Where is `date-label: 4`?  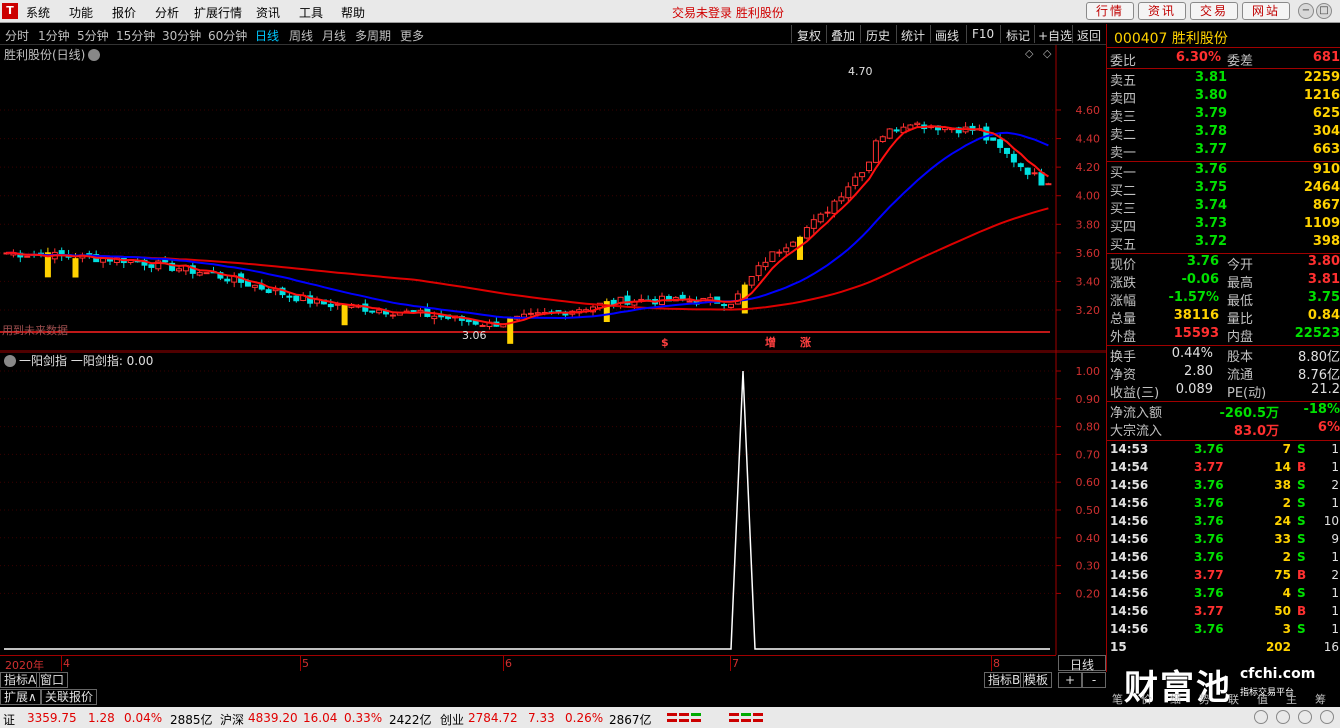 date-label: 4 is located at coordinates (66, 663).